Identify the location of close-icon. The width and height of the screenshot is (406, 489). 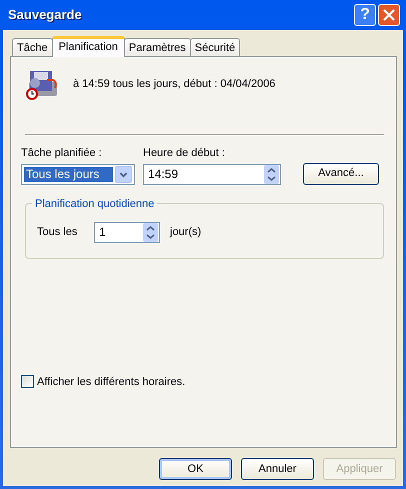
(389, 15).